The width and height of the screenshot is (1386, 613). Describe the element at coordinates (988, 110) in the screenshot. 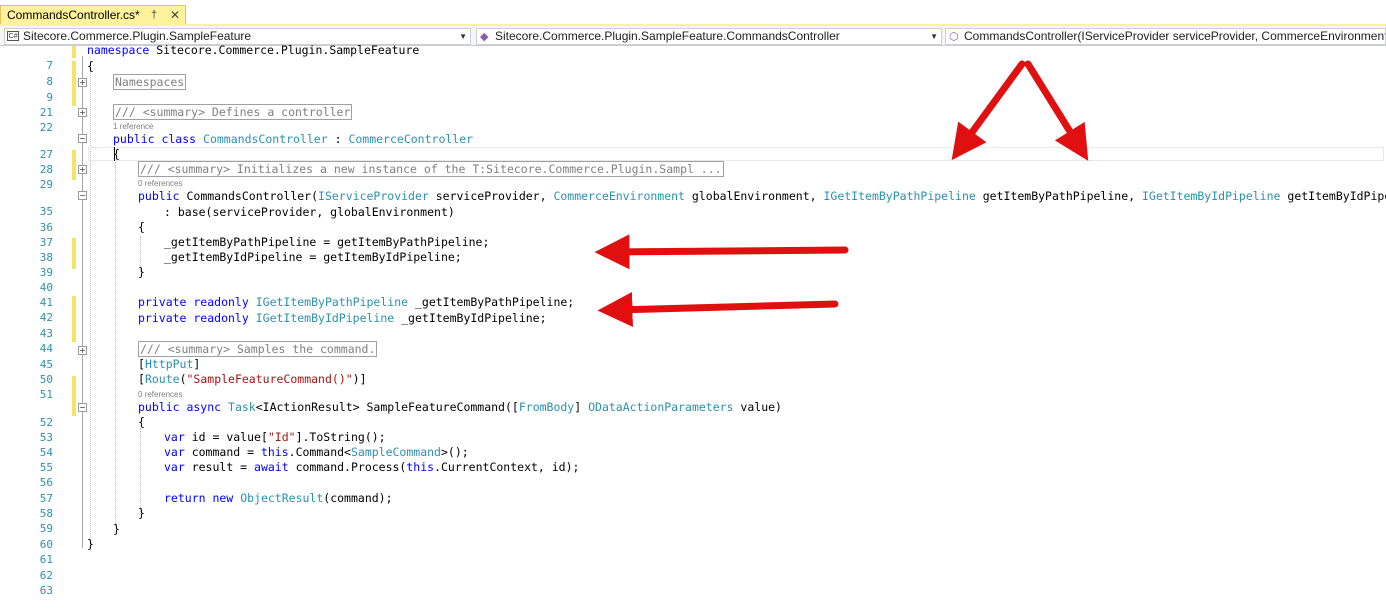

I see `arrow-to-member-dropdown` at that location.